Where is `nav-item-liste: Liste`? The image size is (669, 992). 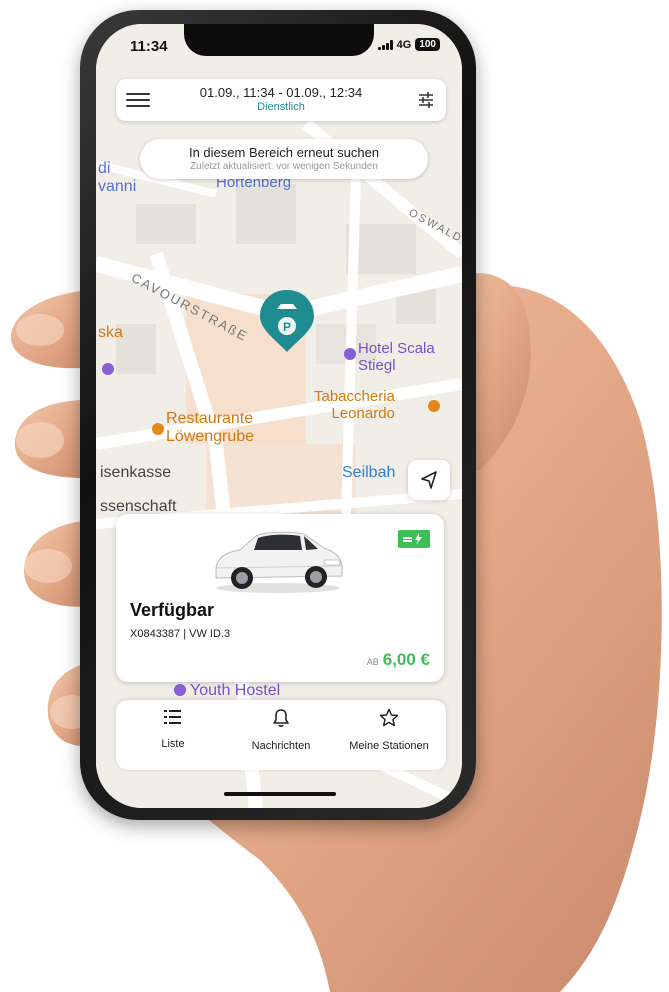 nav-item-liste: Liste is located at coordinates (173, 729).